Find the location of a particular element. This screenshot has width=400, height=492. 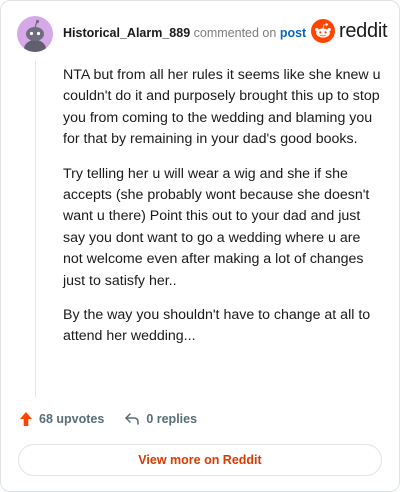

reddit-wordmark: reddit is located at coordinates (363, 30).